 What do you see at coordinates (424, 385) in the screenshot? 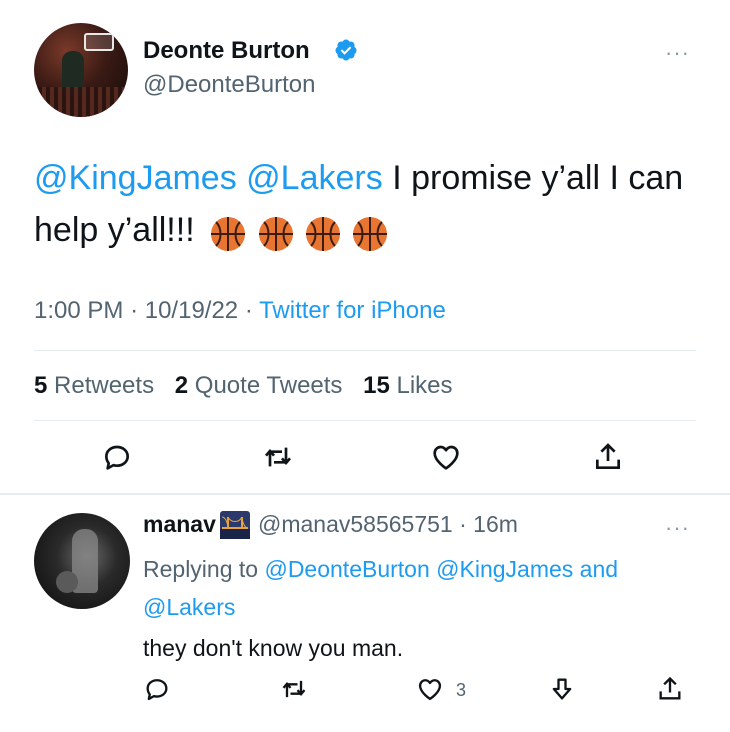
I see `likes-label: Likes` at bounding box center [424, 385].